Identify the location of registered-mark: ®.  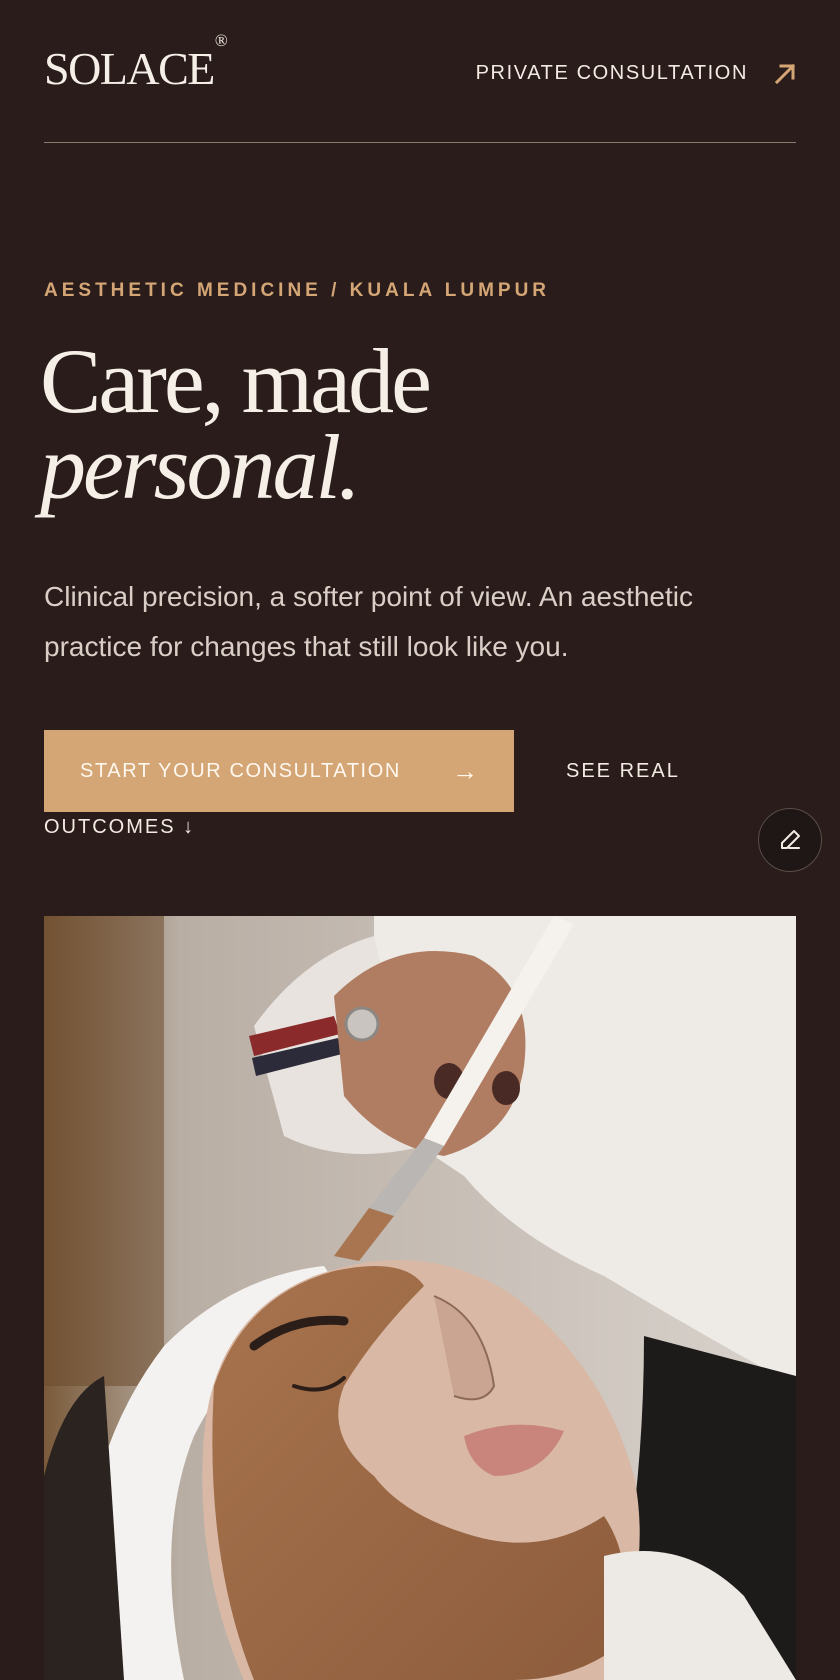
(221, 40).